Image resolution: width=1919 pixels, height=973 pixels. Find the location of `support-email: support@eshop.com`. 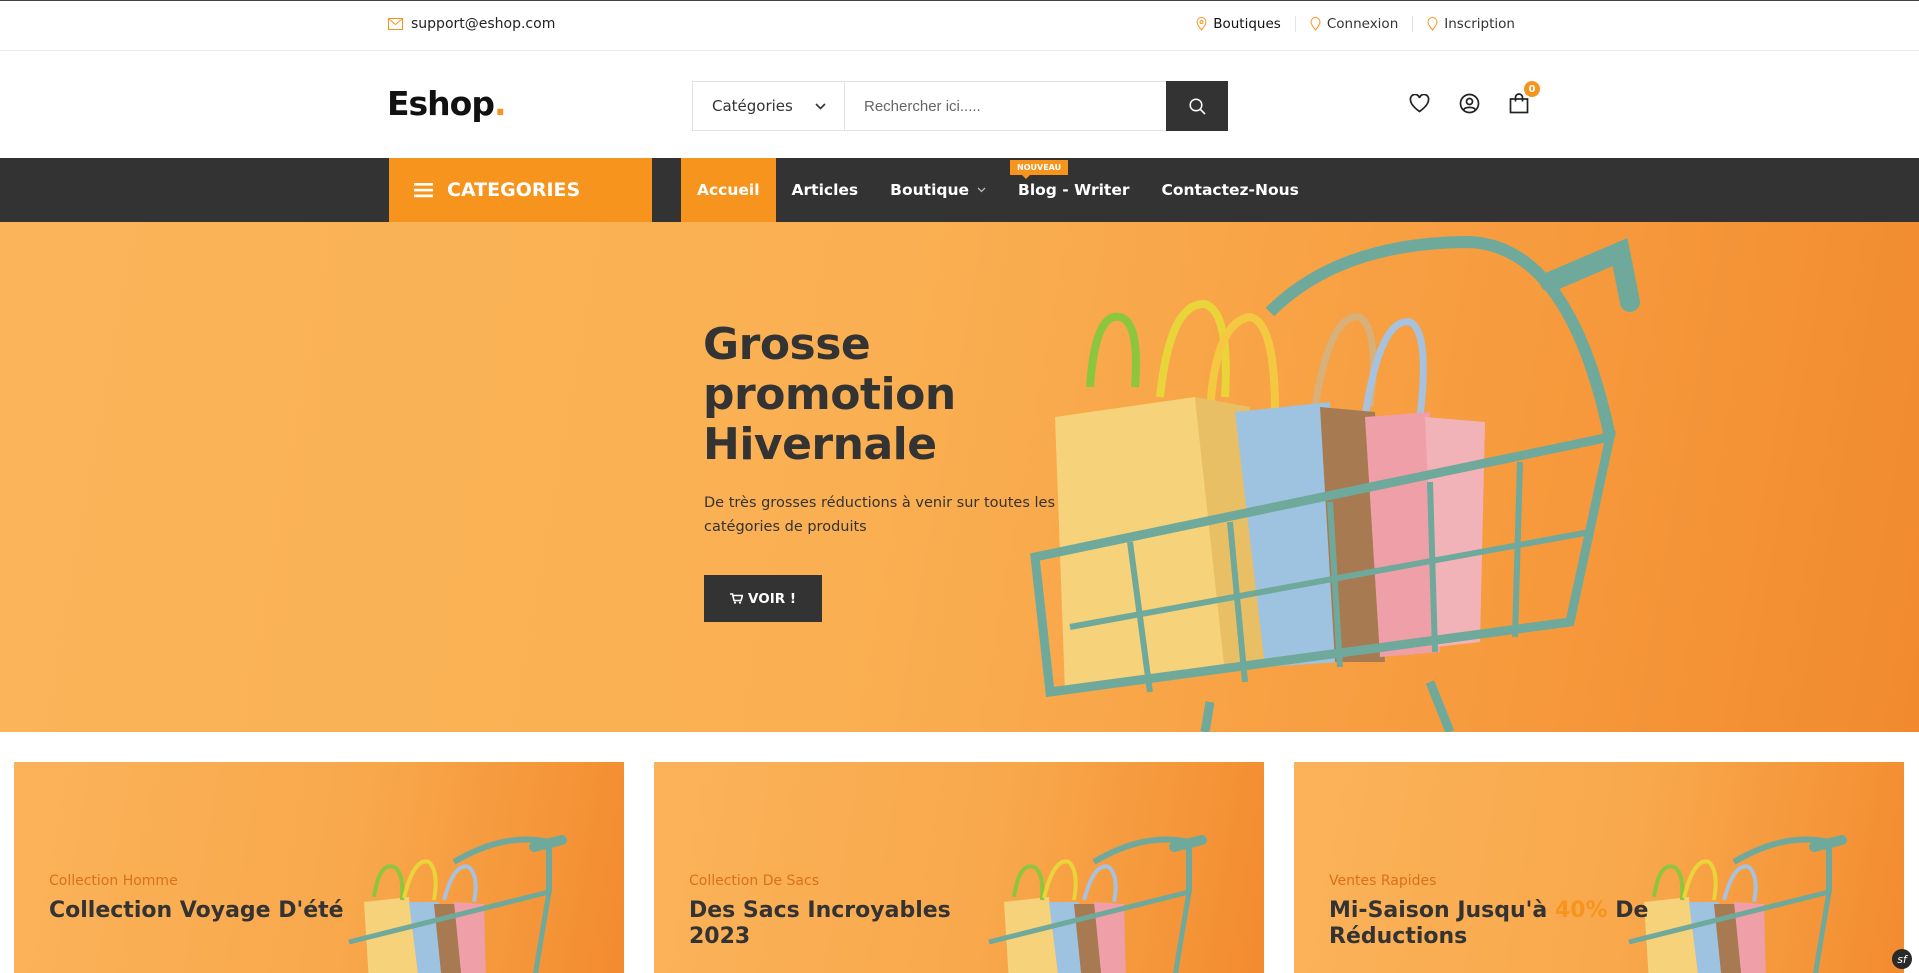

support-email: support@eshop.com is located at coordinates (471, 24).